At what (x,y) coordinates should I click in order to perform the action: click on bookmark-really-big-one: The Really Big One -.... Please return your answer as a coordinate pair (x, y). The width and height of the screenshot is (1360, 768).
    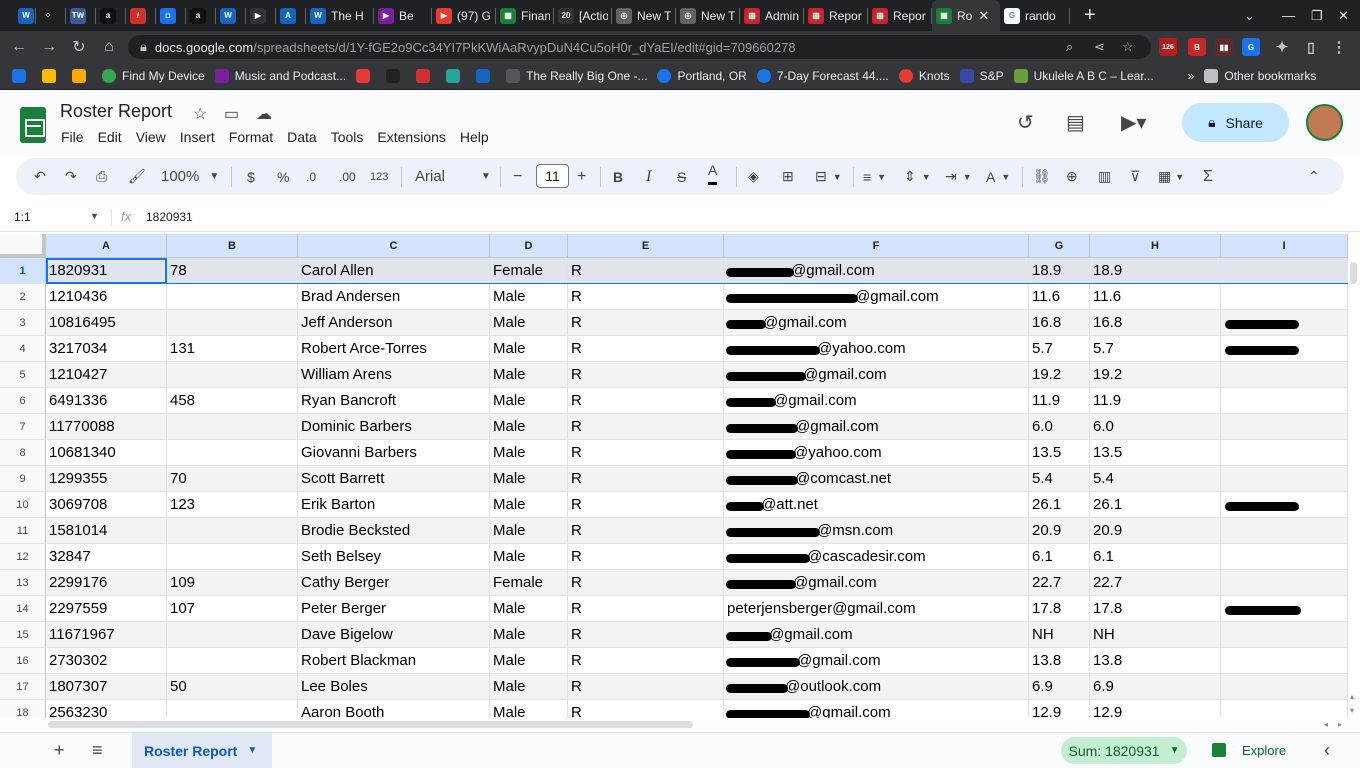
    Looking at the image, I should click on (576, 75).